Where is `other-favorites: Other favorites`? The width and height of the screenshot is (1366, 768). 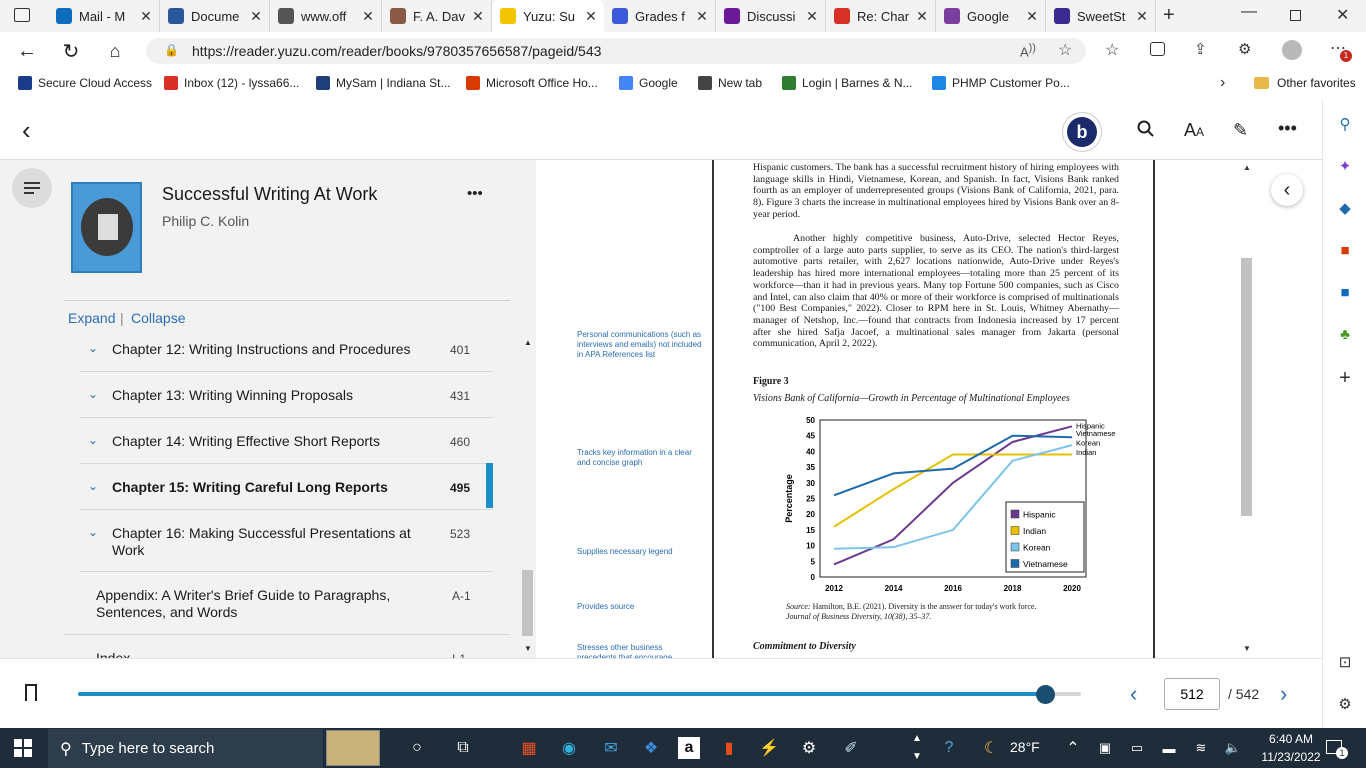
other-favorites: Other favorites is located at coordinates (1305, 83).